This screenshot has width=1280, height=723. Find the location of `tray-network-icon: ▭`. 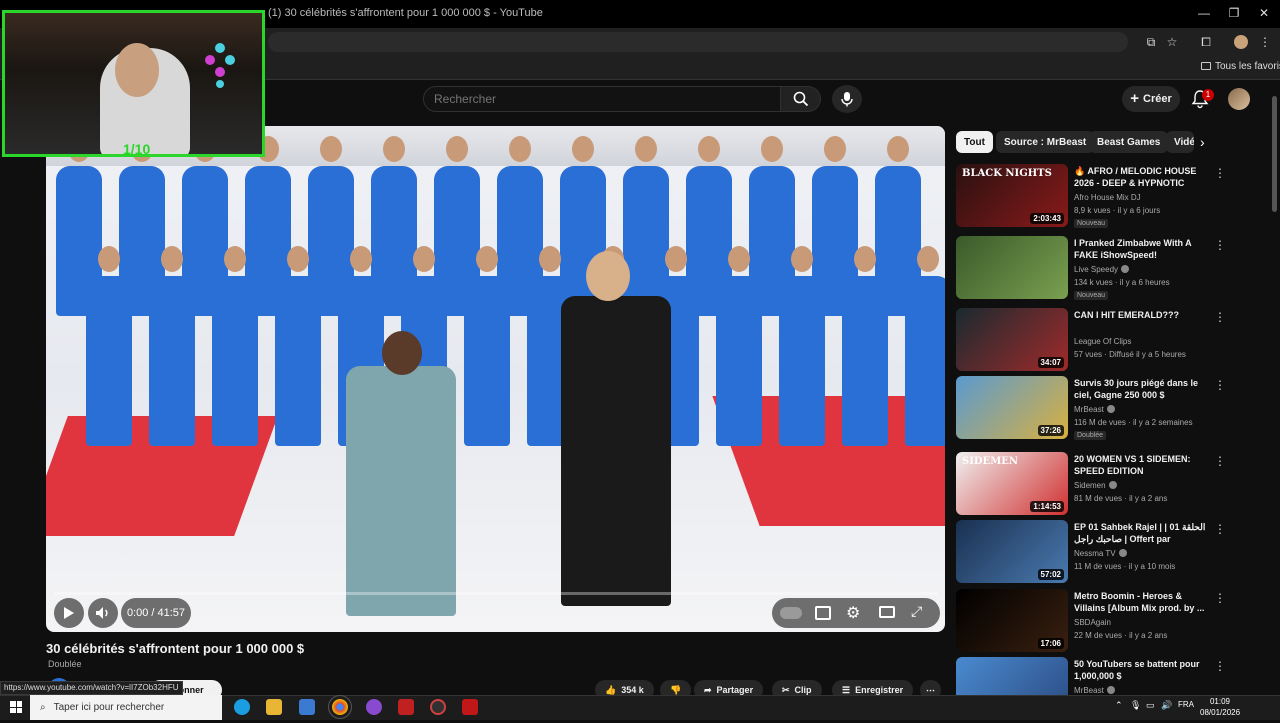

tray-network-icon: ▭ is located at coordinates (1150, 705).